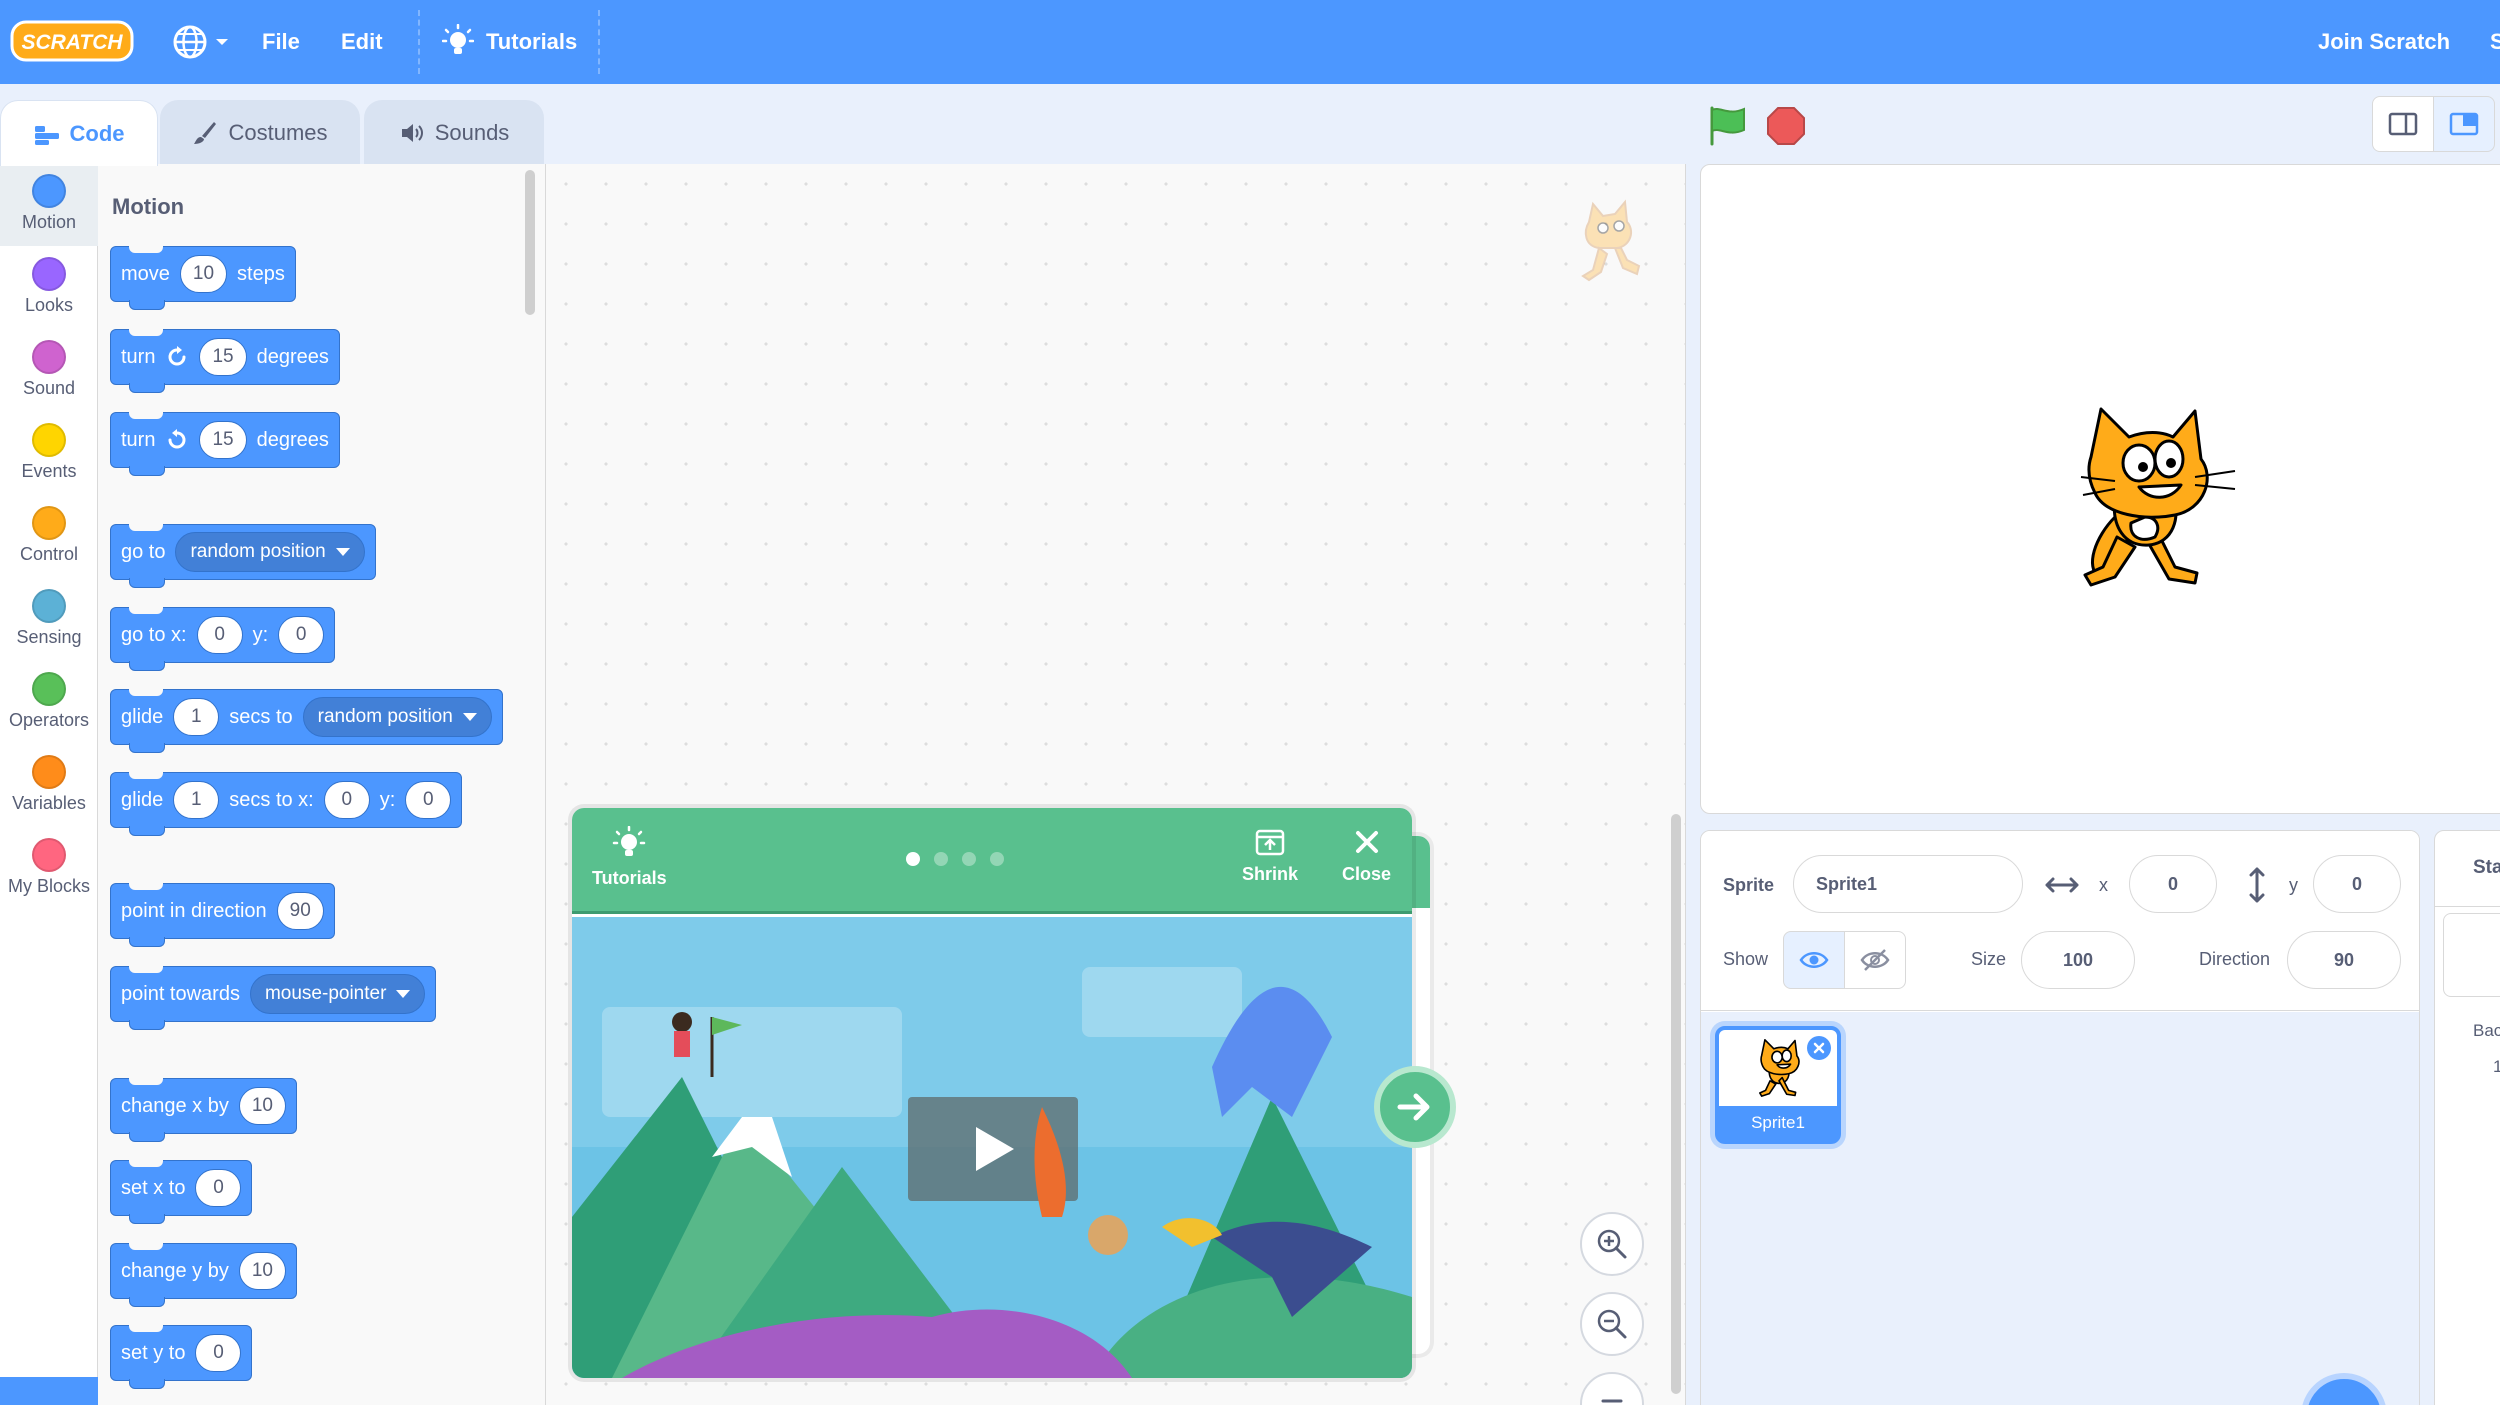 Image resolution: width=2500 pixels, height=1405 pixels. I want to click on category-looks: Looks, so click(49, 288).